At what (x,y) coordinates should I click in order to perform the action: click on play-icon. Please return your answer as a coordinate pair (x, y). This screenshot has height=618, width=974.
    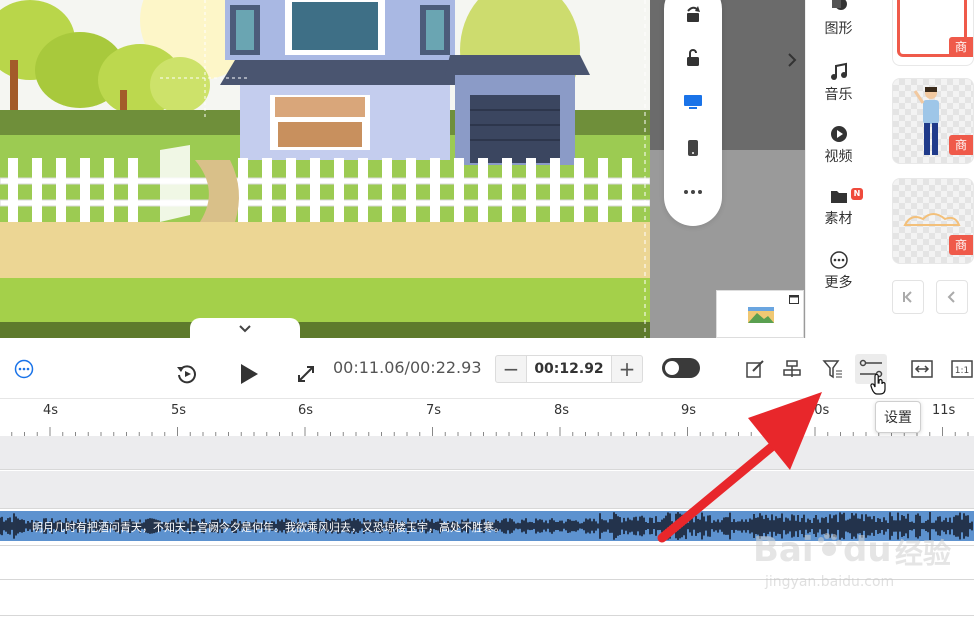
    Looking at the image, I should click on (249, 374).